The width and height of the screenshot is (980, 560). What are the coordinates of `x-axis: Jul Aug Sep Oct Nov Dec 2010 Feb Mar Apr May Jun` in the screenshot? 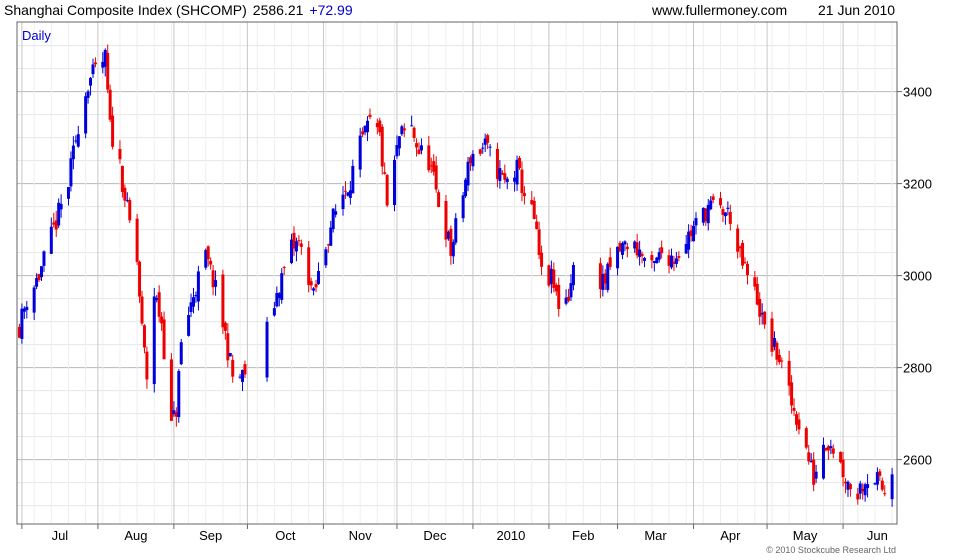 It's located at (454, 533).